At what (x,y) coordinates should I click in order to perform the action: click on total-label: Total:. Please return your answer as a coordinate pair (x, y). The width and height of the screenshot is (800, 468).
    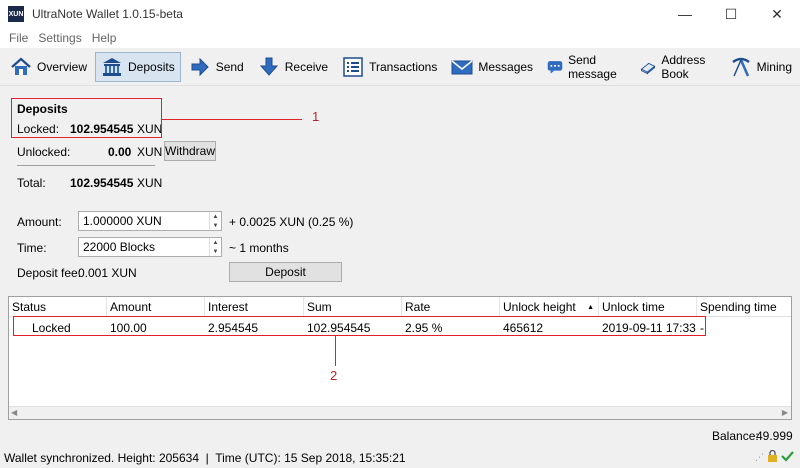
    Looking at the image, I should click on (31, 183).